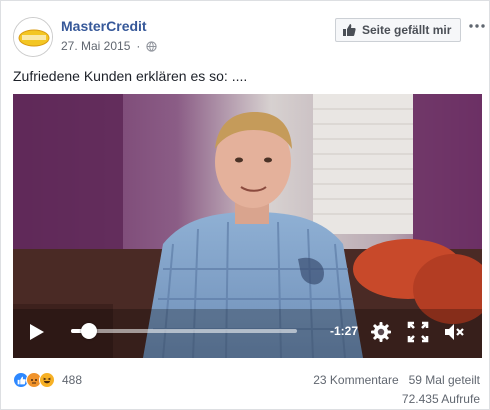 The width and height of the screenshot is (490, 410). Describe the element at coordinates (381, 332) in the screenshot. I see `gear-icon` at that location.